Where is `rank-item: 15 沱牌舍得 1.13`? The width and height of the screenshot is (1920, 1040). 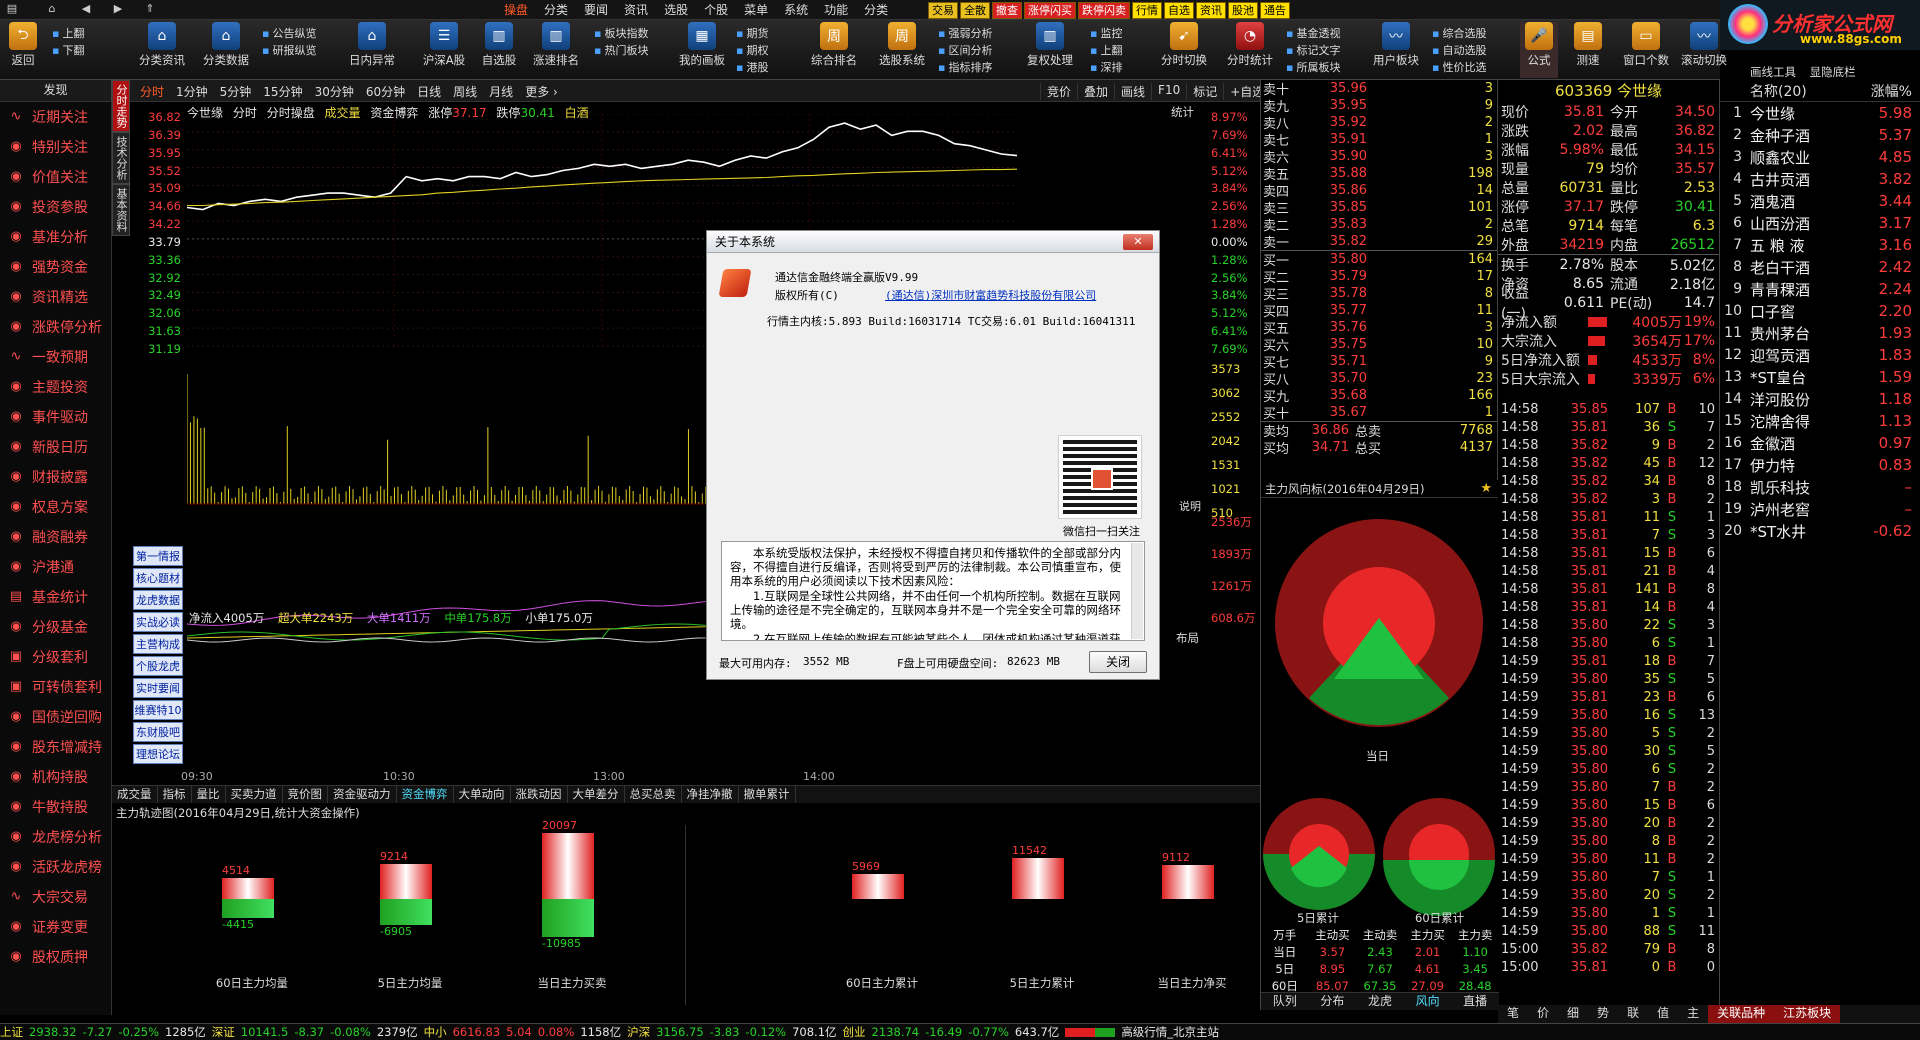 rank-item: 15 沱牌舍得 1.13 is located at coordinates (1820, 421).